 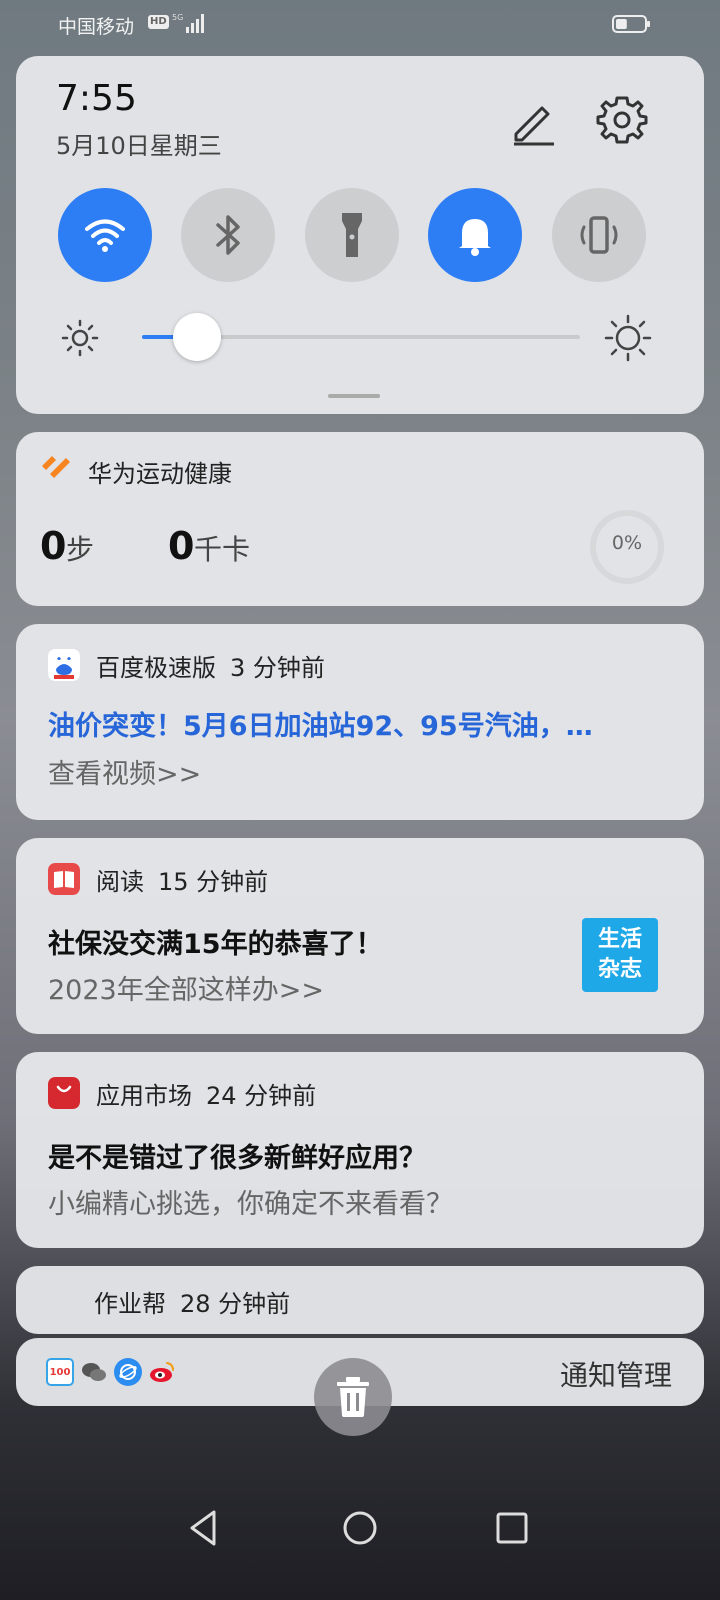 What do you see at coordinates (616, 1374) in the screenshot?
I see `notification-manage-link: 通知管理` at bounding box center [616, 1374].